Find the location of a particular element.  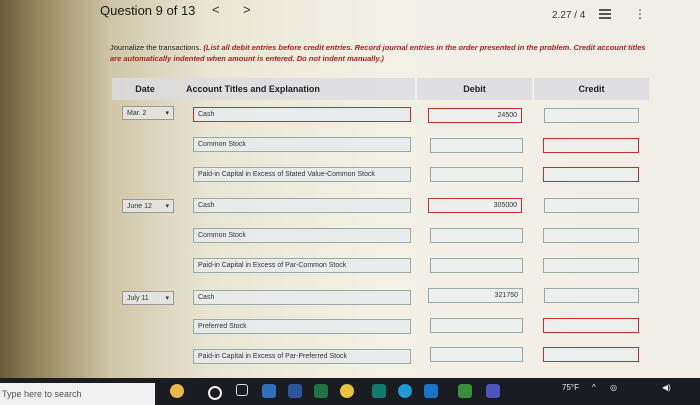

debit-input: 24500 is located at coordinates (475, 115).